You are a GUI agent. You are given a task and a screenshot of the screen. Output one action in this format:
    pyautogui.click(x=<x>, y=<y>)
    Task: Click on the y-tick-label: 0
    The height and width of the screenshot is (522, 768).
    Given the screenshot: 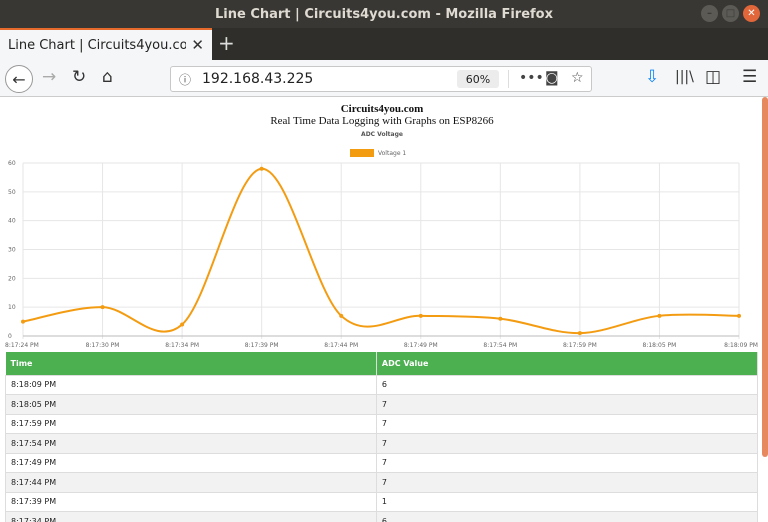 What is the action you would take?
    pyautogui.click(x=10, y=336)
    